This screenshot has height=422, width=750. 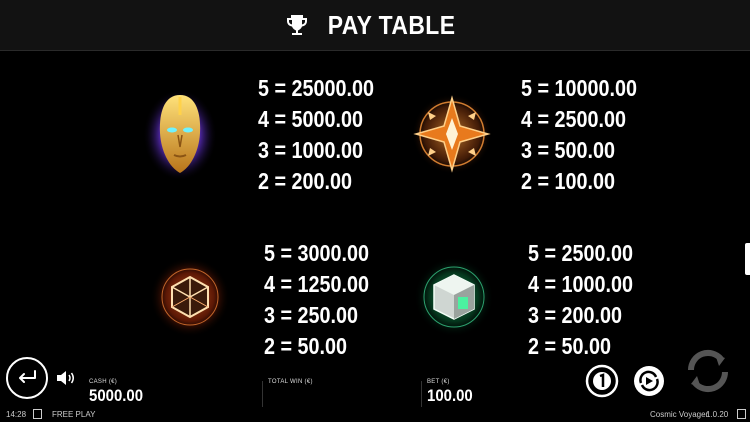 I want to click on clock: 14:28, so click(x=16, y=414).